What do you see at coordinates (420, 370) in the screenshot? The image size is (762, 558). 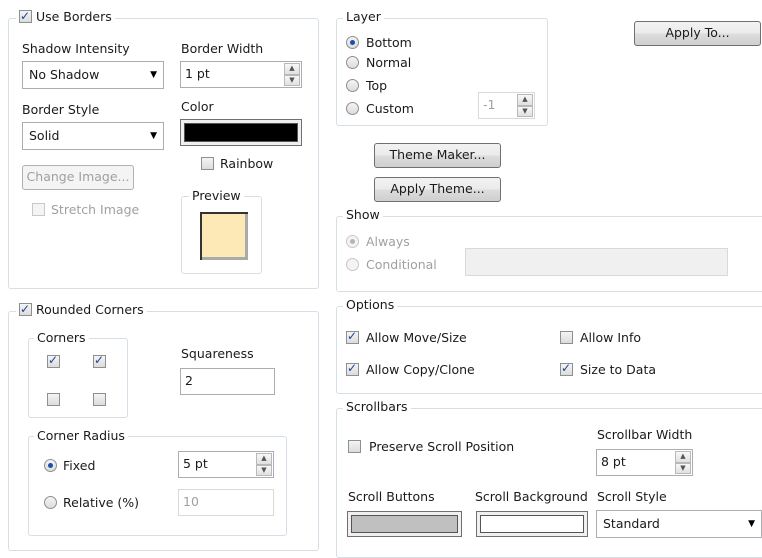 I see `allow-copy-clone-label: Allow Copy/Clone` at bounding box center [420, 370].